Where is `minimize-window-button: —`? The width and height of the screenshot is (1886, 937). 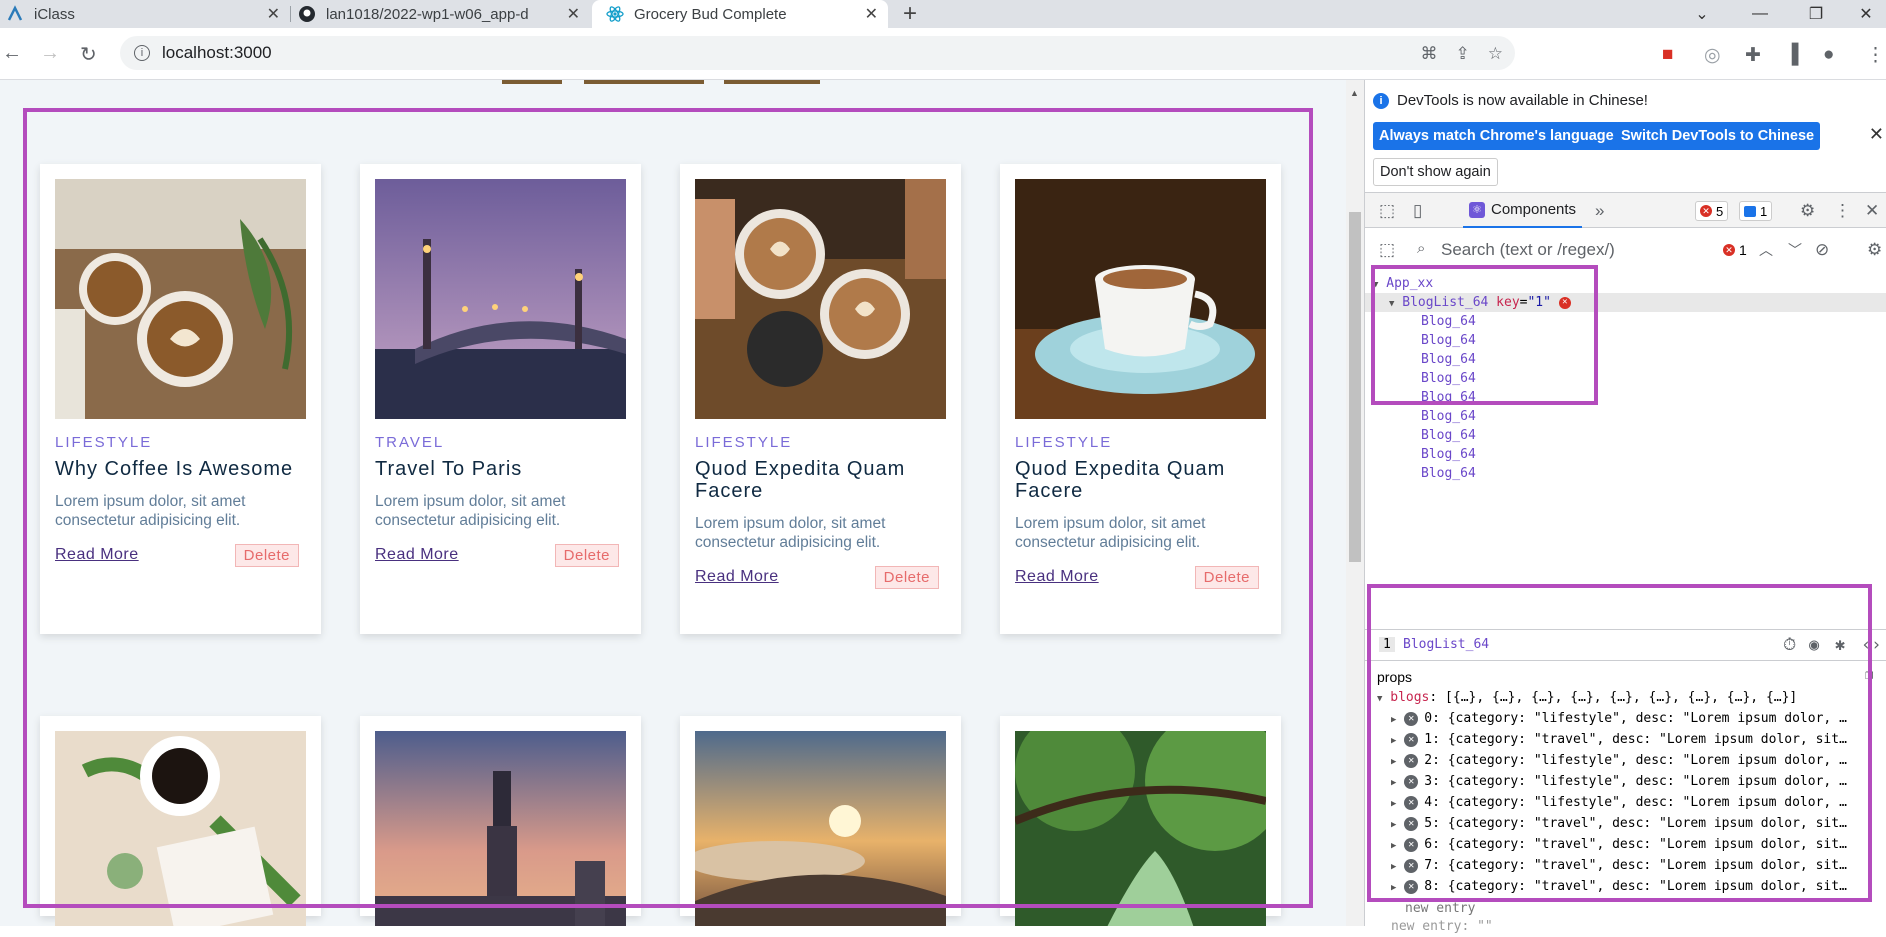
minimize-window-button: — is located at coordinates (1760, 14).